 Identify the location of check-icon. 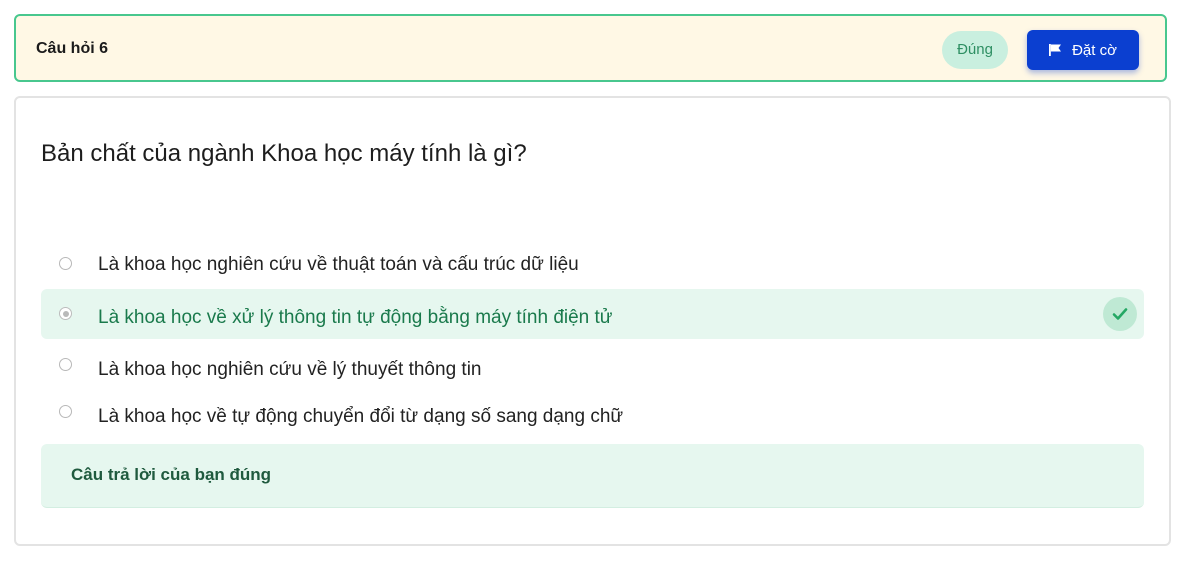
(1120, 314).